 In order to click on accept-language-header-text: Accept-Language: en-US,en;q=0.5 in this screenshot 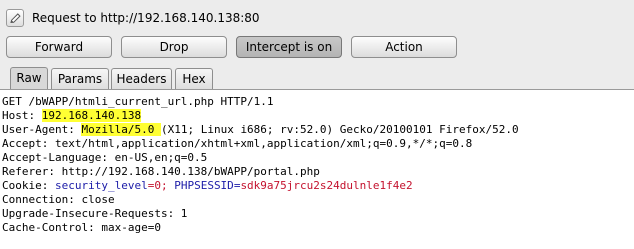, I will do `click(105, 157)`.